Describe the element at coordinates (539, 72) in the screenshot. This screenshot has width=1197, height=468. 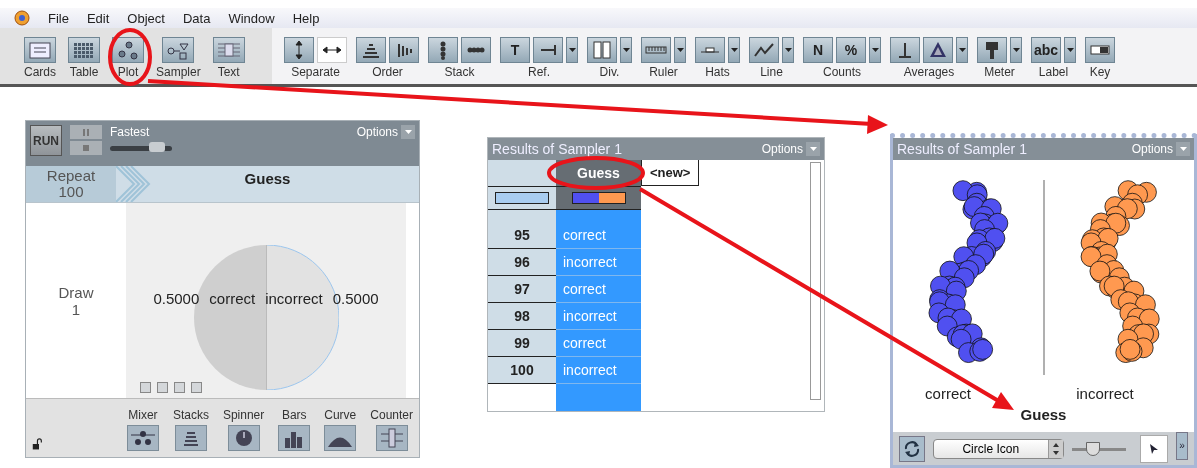
I see `tool-group-label: Ref.` at that location.